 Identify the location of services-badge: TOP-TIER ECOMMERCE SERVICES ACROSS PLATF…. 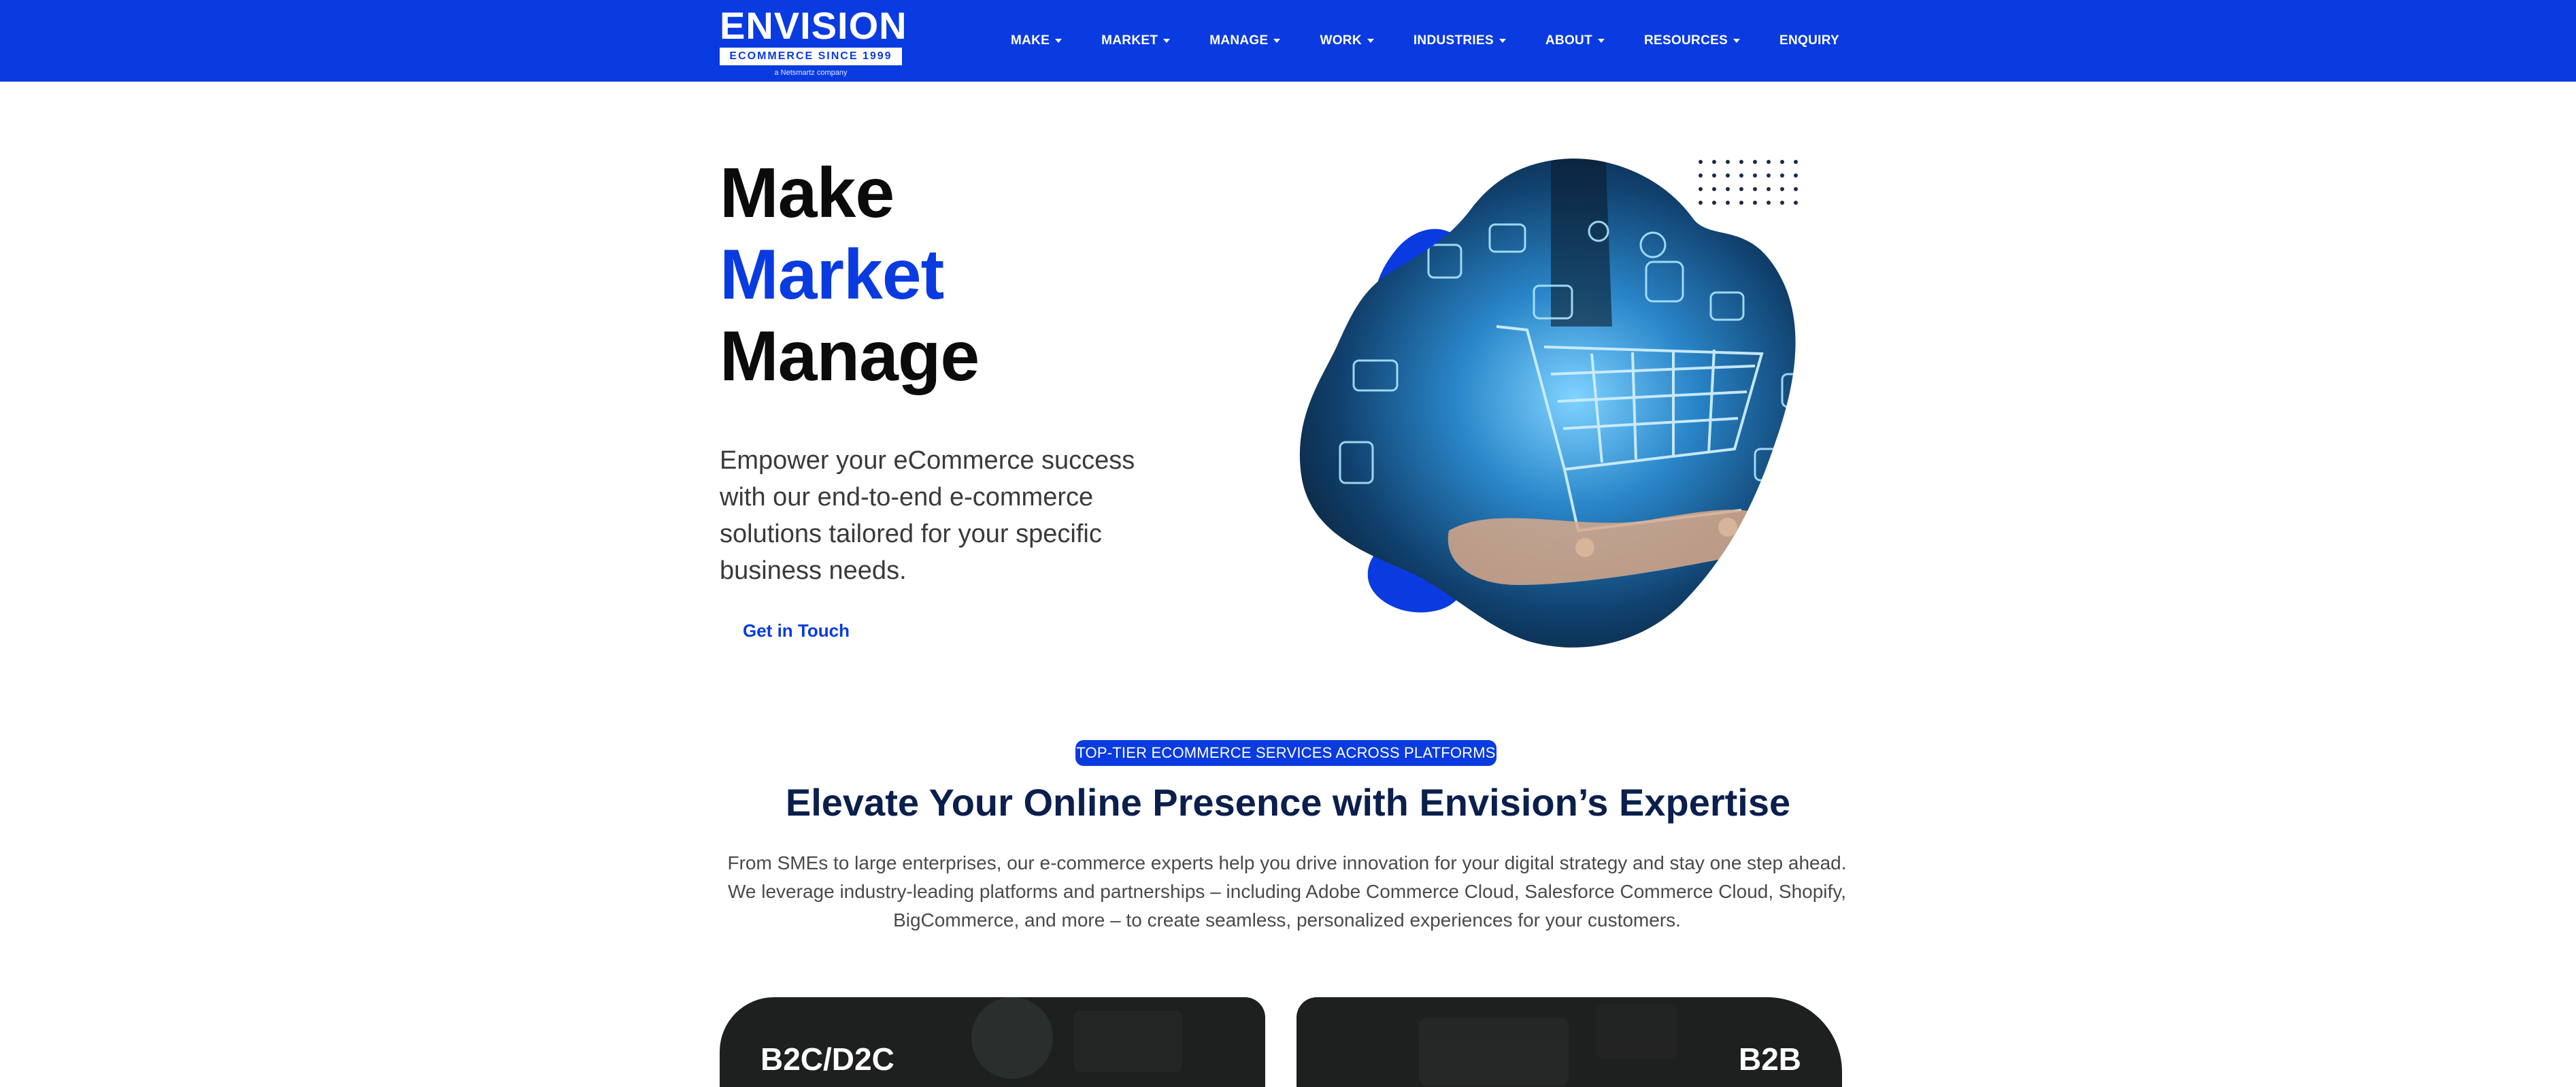
(1285, 753).